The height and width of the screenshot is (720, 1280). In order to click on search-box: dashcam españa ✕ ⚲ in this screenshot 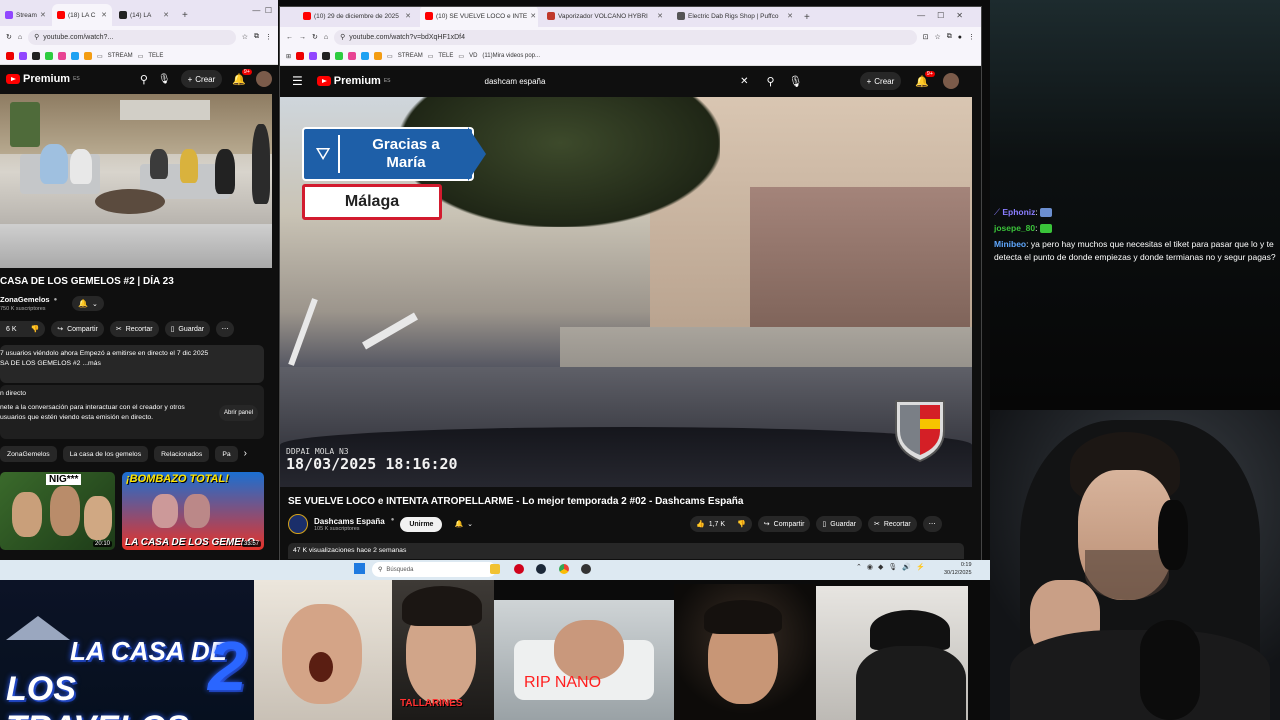, I will do `click(625, 81)`.